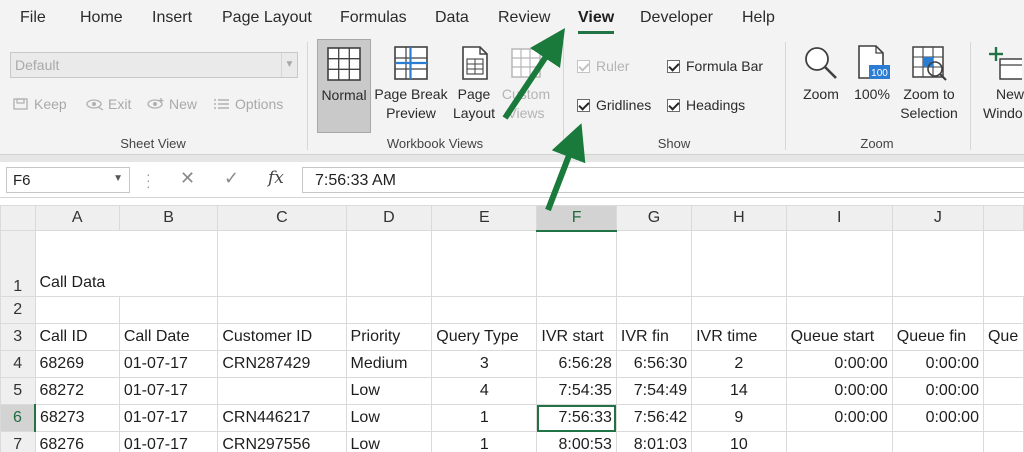 This screenshot has width=1024, height=452. What do you see at coordinates (126, 263) in the screenshot?
I see `cell: Call Data` at bounding box center [126, 263].